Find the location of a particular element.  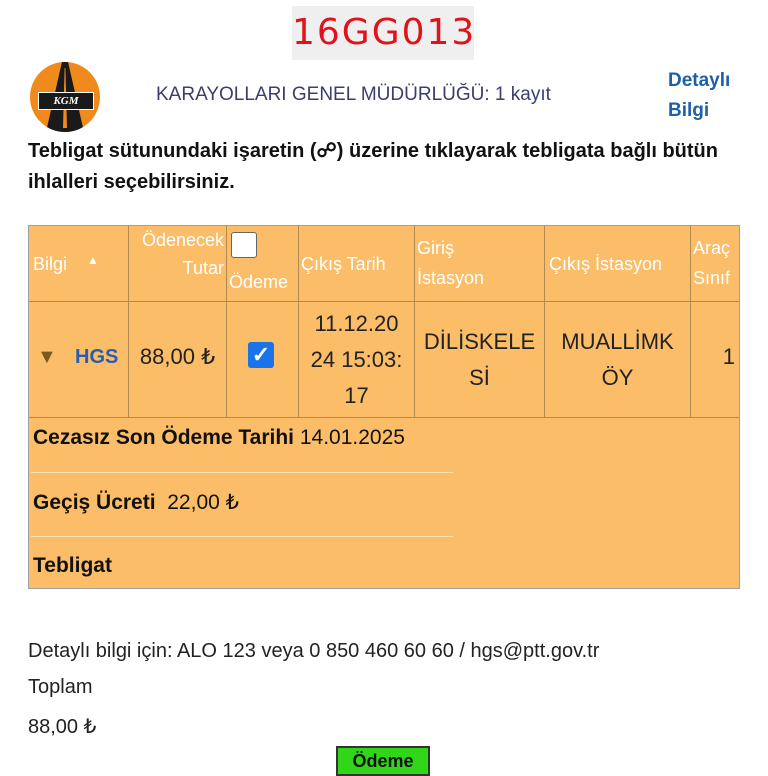

exit-station-line1: MUALLİMK is located at coordinates (617, 341).